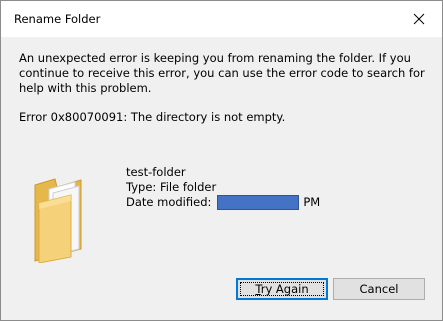 This screenshot has width=443, height=321. I want to click on title-bar: Rename Folder, so click(221, 19).